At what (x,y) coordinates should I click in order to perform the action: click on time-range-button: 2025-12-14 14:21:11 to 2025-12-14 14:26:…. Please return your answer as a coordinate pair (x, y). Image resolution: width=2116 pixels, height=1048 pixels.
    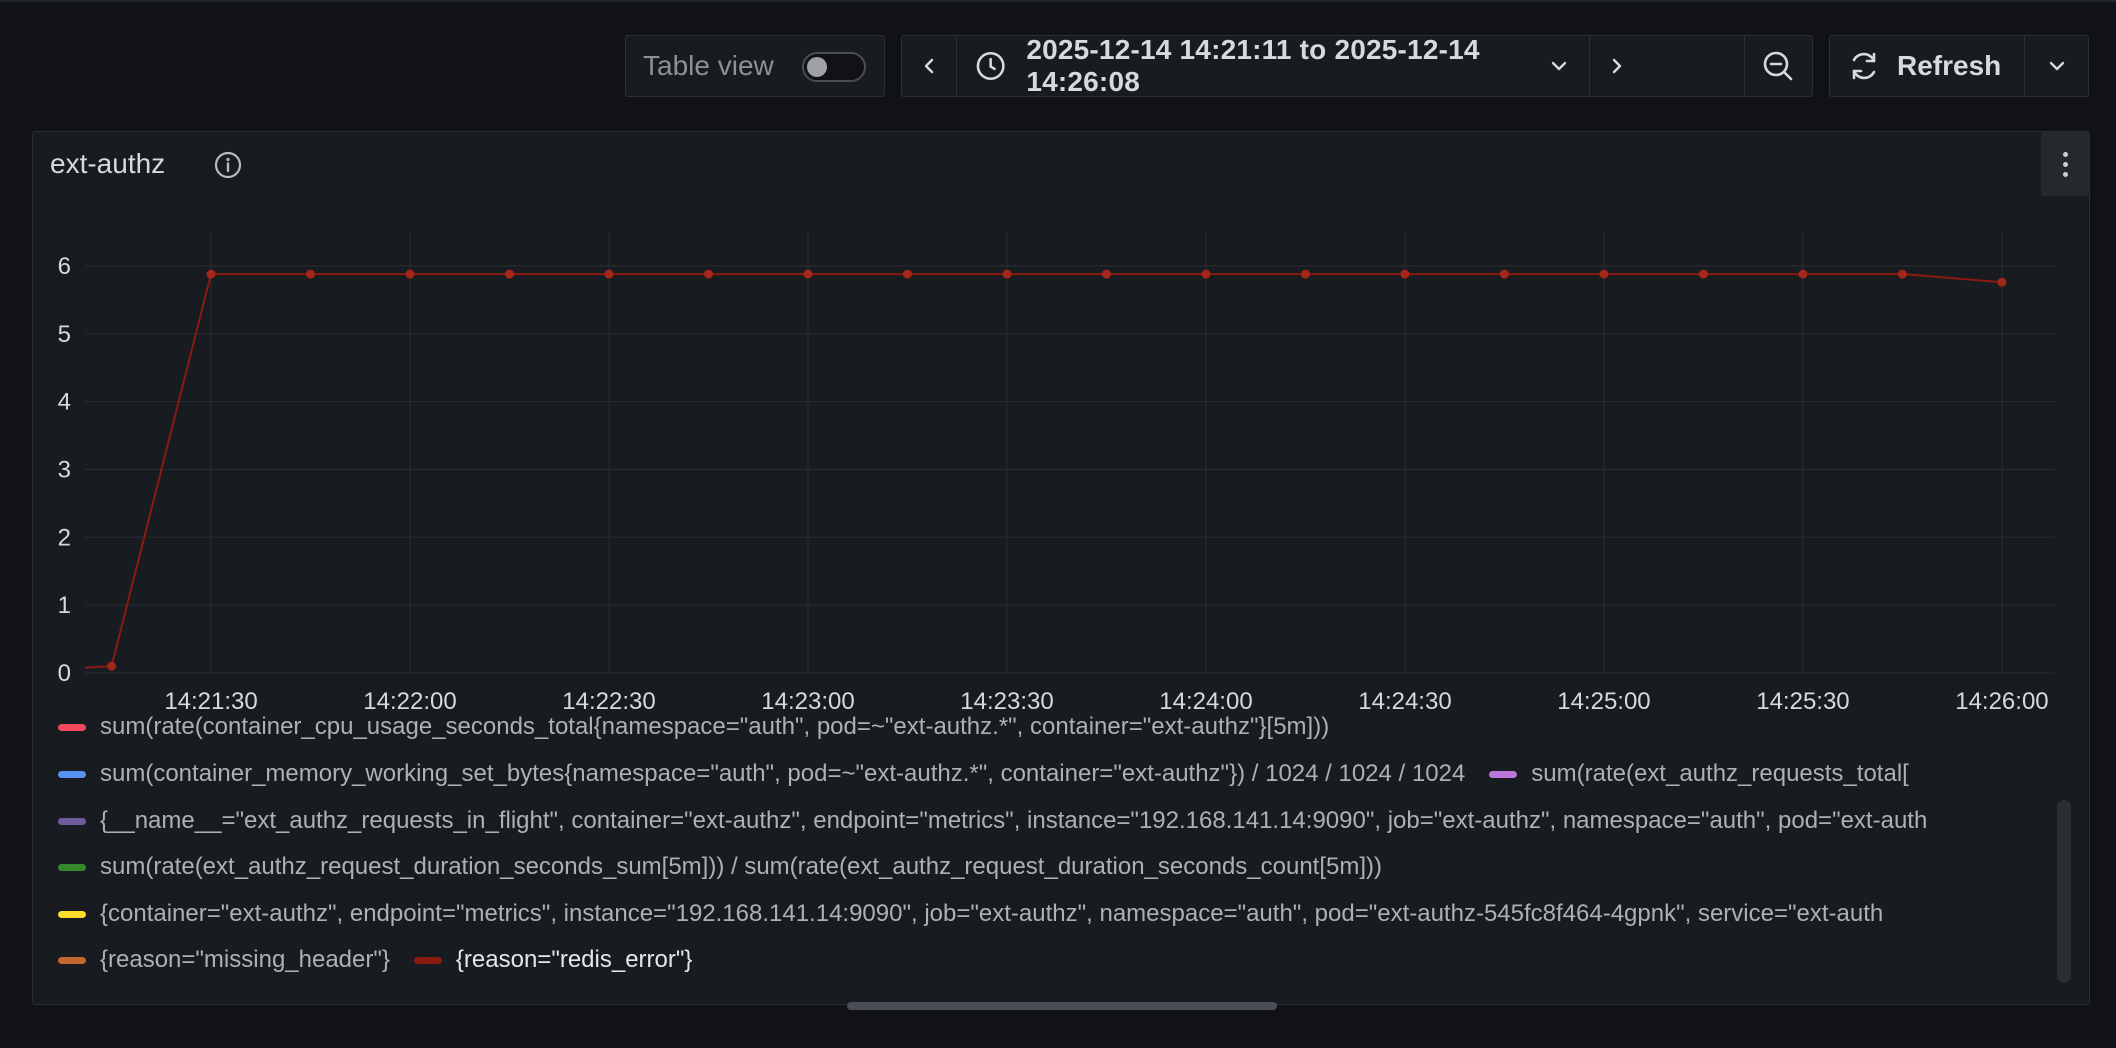
    Looking at the image, I should click on (1273, 65).